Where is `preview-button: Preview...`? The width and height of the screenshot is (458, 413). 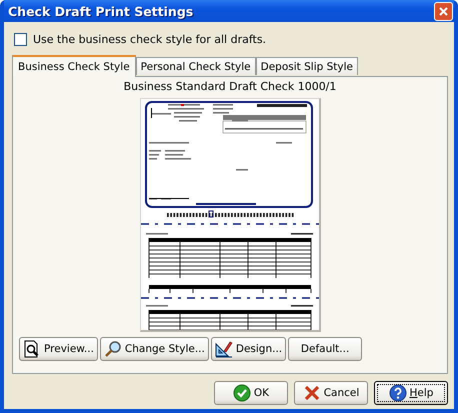
preview-button: Preview... is located at coordinates (58, 349).